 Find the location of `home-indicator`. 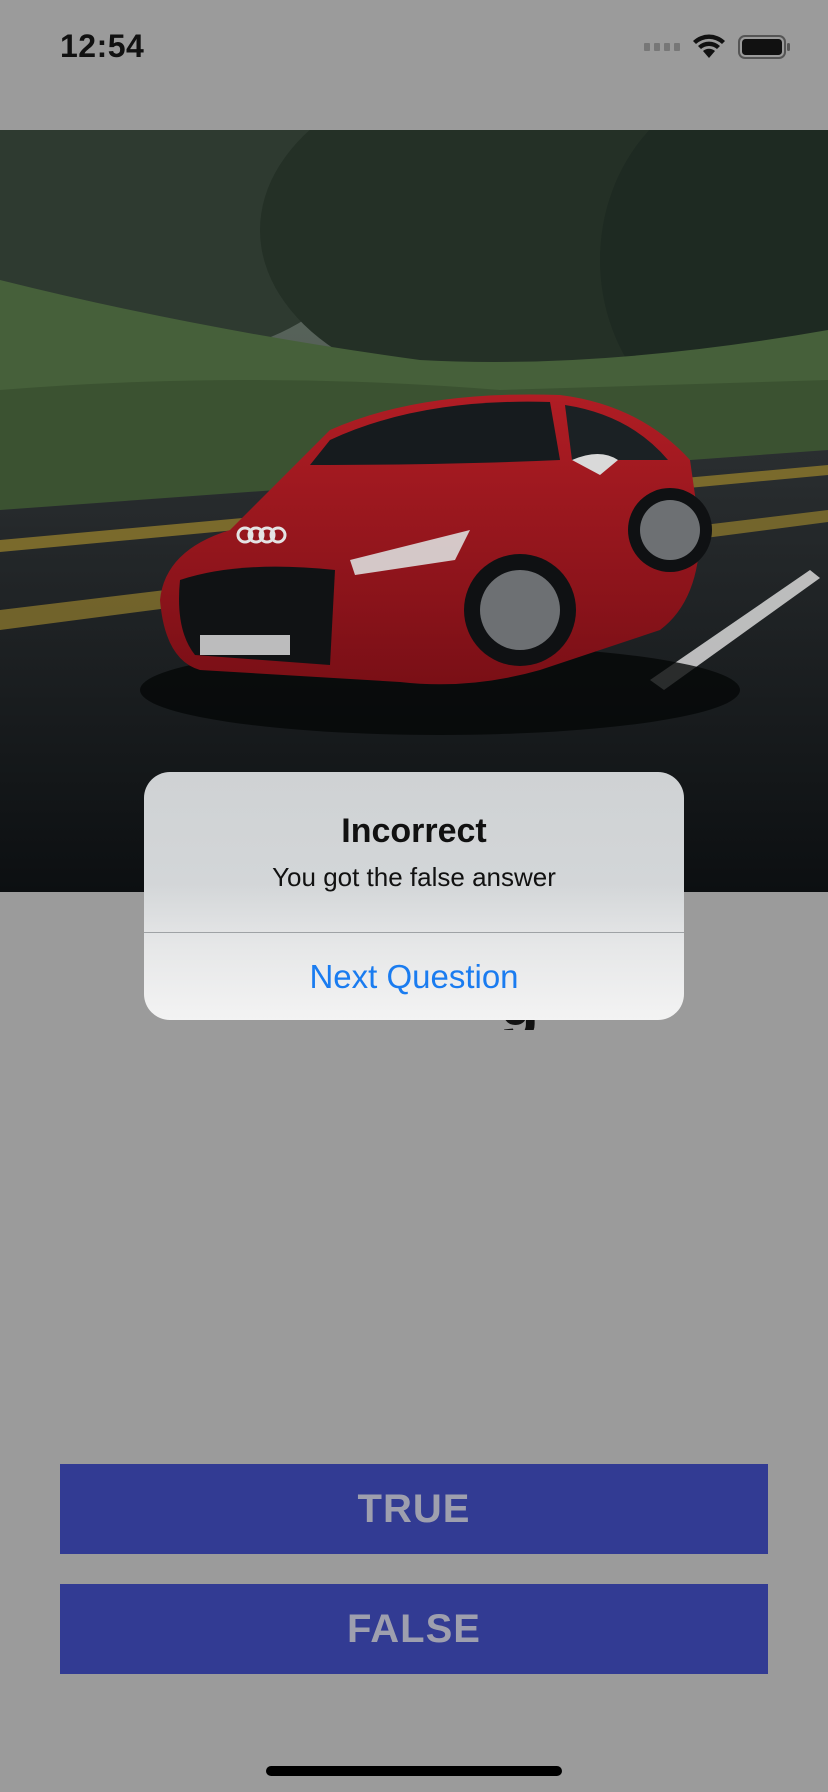

home-indicator is located at coordinates (414, 1771).